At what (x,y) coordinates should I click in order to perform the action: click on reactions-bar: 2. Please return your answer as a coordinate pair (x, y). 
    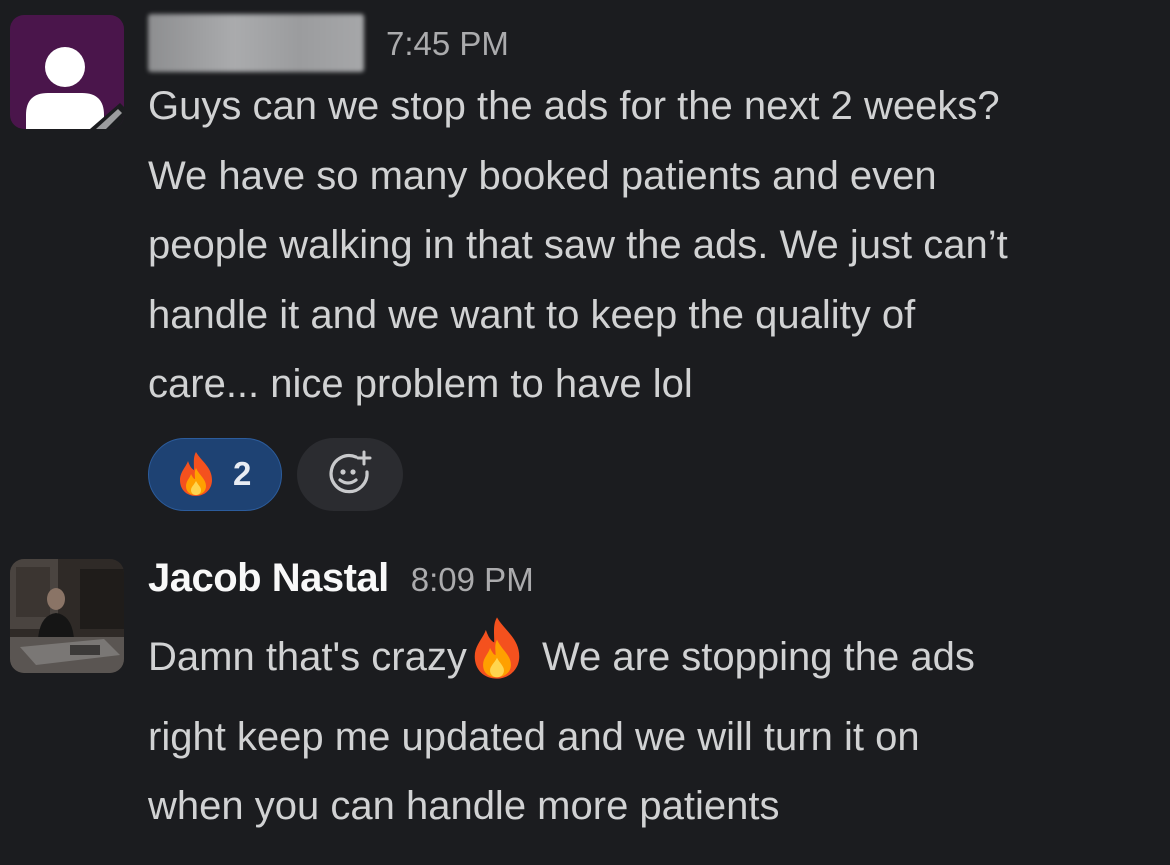
    Looking at the image, I should click on (649, 474).